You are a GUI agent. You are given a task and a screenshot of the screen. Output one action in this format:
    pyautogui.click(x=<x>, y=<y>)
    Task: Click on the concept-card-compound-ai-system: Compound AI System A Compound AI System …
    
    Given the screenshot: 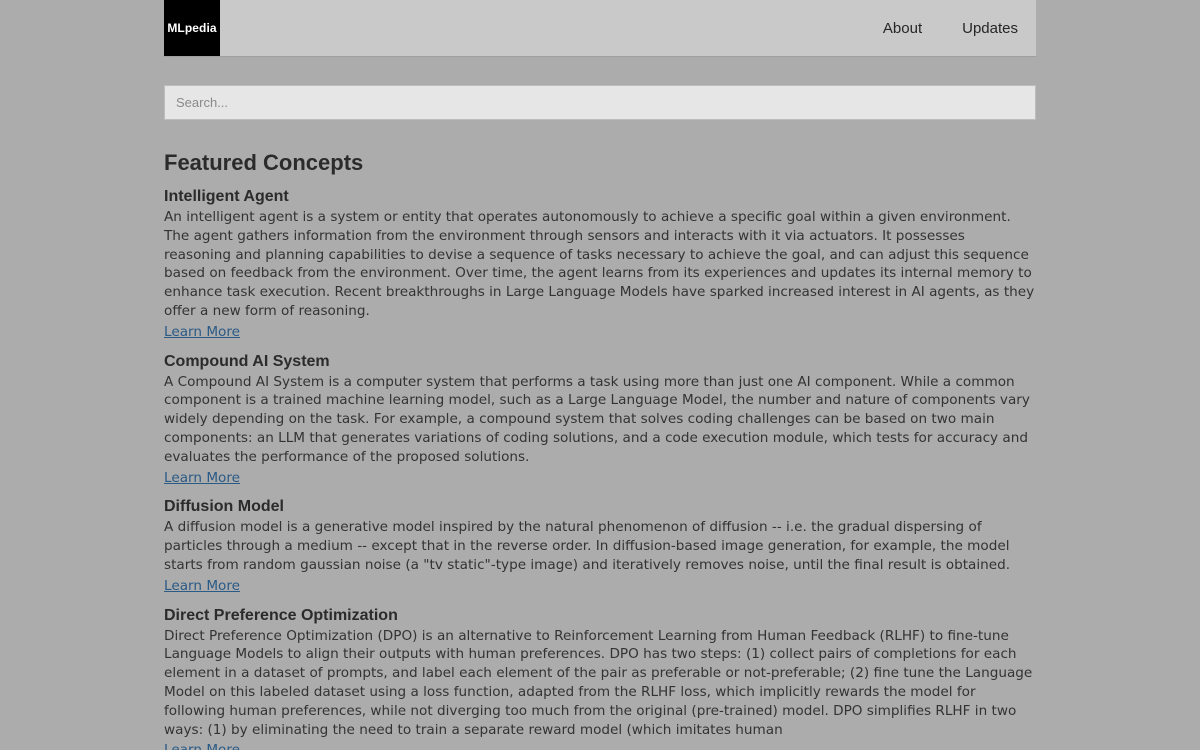 What is the action you would take?
    pyautogui.click(x=600, y=420)
    